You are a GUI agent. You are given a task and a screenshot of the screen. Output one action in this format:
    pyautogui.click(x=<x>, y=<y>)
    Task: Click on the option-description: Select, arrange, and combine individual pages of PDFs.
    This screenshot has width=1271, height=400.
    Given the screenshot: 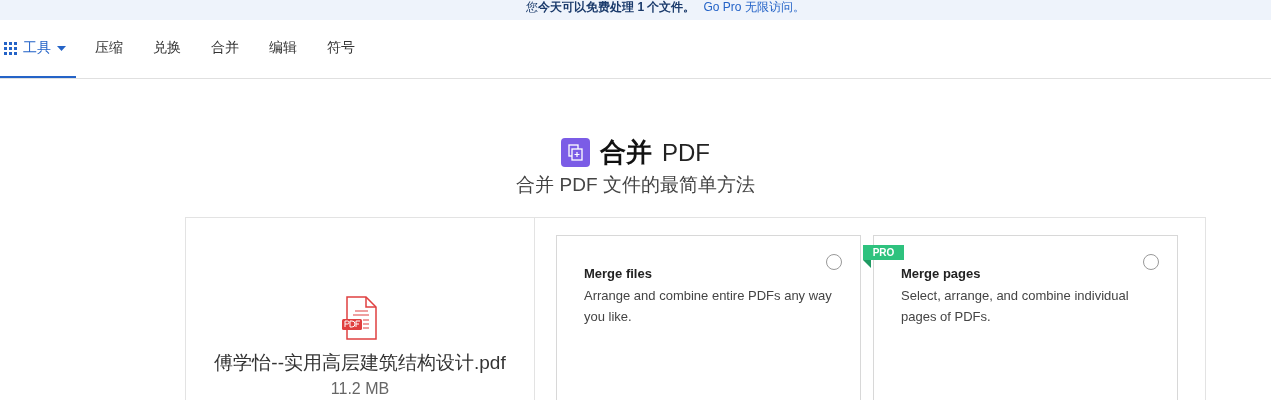 What is the action you would take?
    pyautogui.click(x=1015, y=306)
    